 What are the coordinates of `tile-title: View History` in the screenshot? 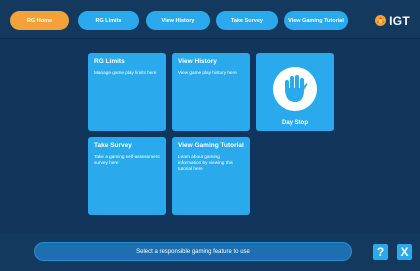 It's located at (197, 61).